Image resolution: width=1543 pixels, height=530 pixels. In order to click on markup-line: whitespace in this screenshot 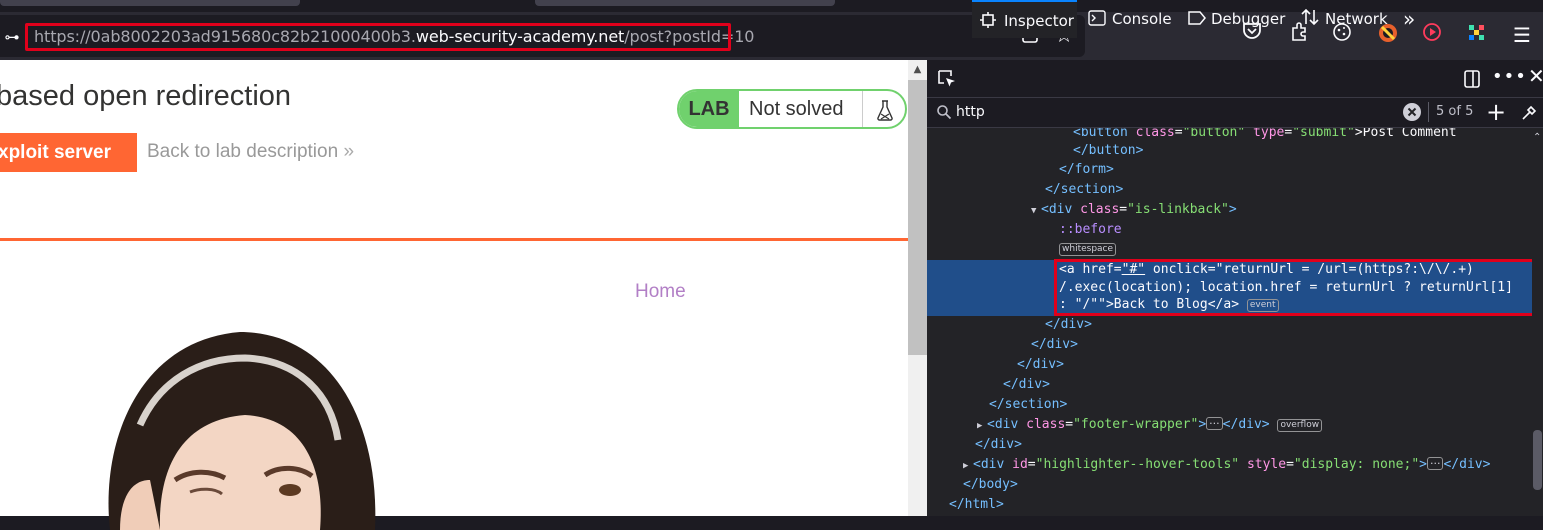, I will do `click(1088, 249)`.